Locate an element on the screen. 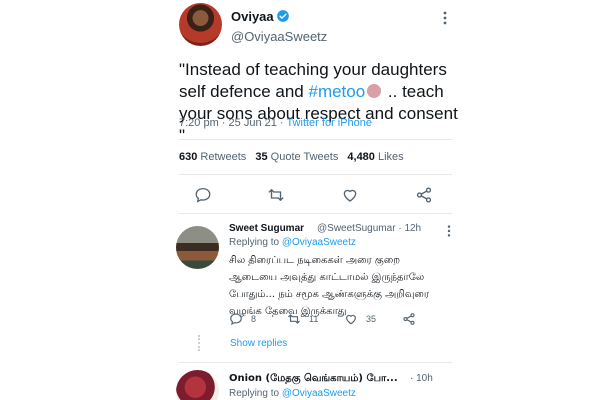 The height and width of the screenshot is (400, 600). hashtag-link: #metoo is located at coordinates (336, 91).